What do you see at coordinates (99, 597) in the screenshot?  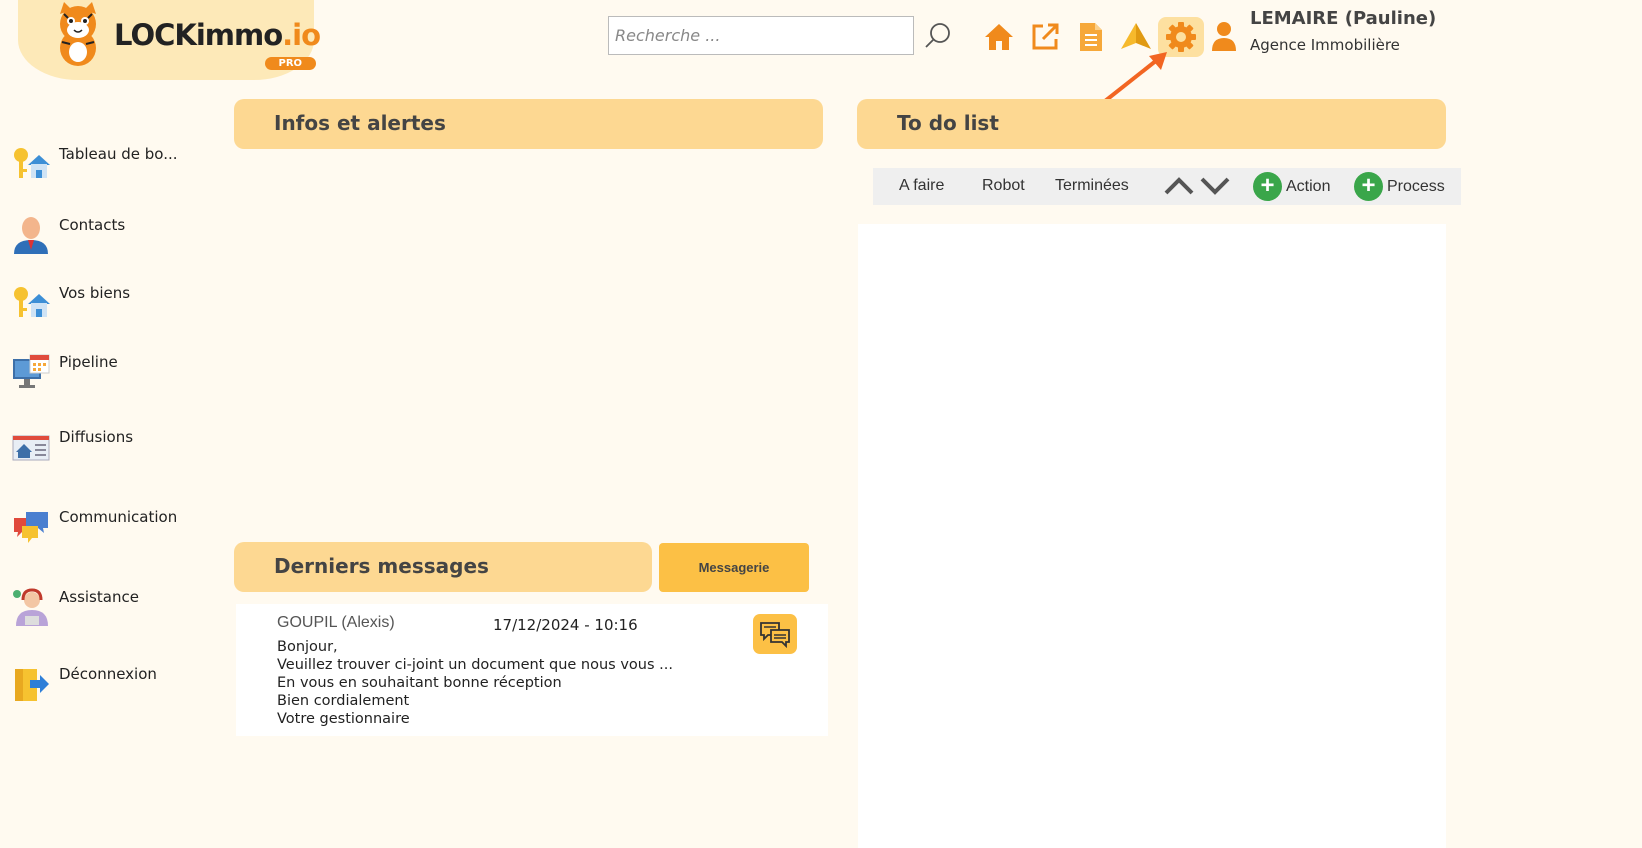 I see `sidebar-item-label: Assistance` at bounding box center [99, 597].